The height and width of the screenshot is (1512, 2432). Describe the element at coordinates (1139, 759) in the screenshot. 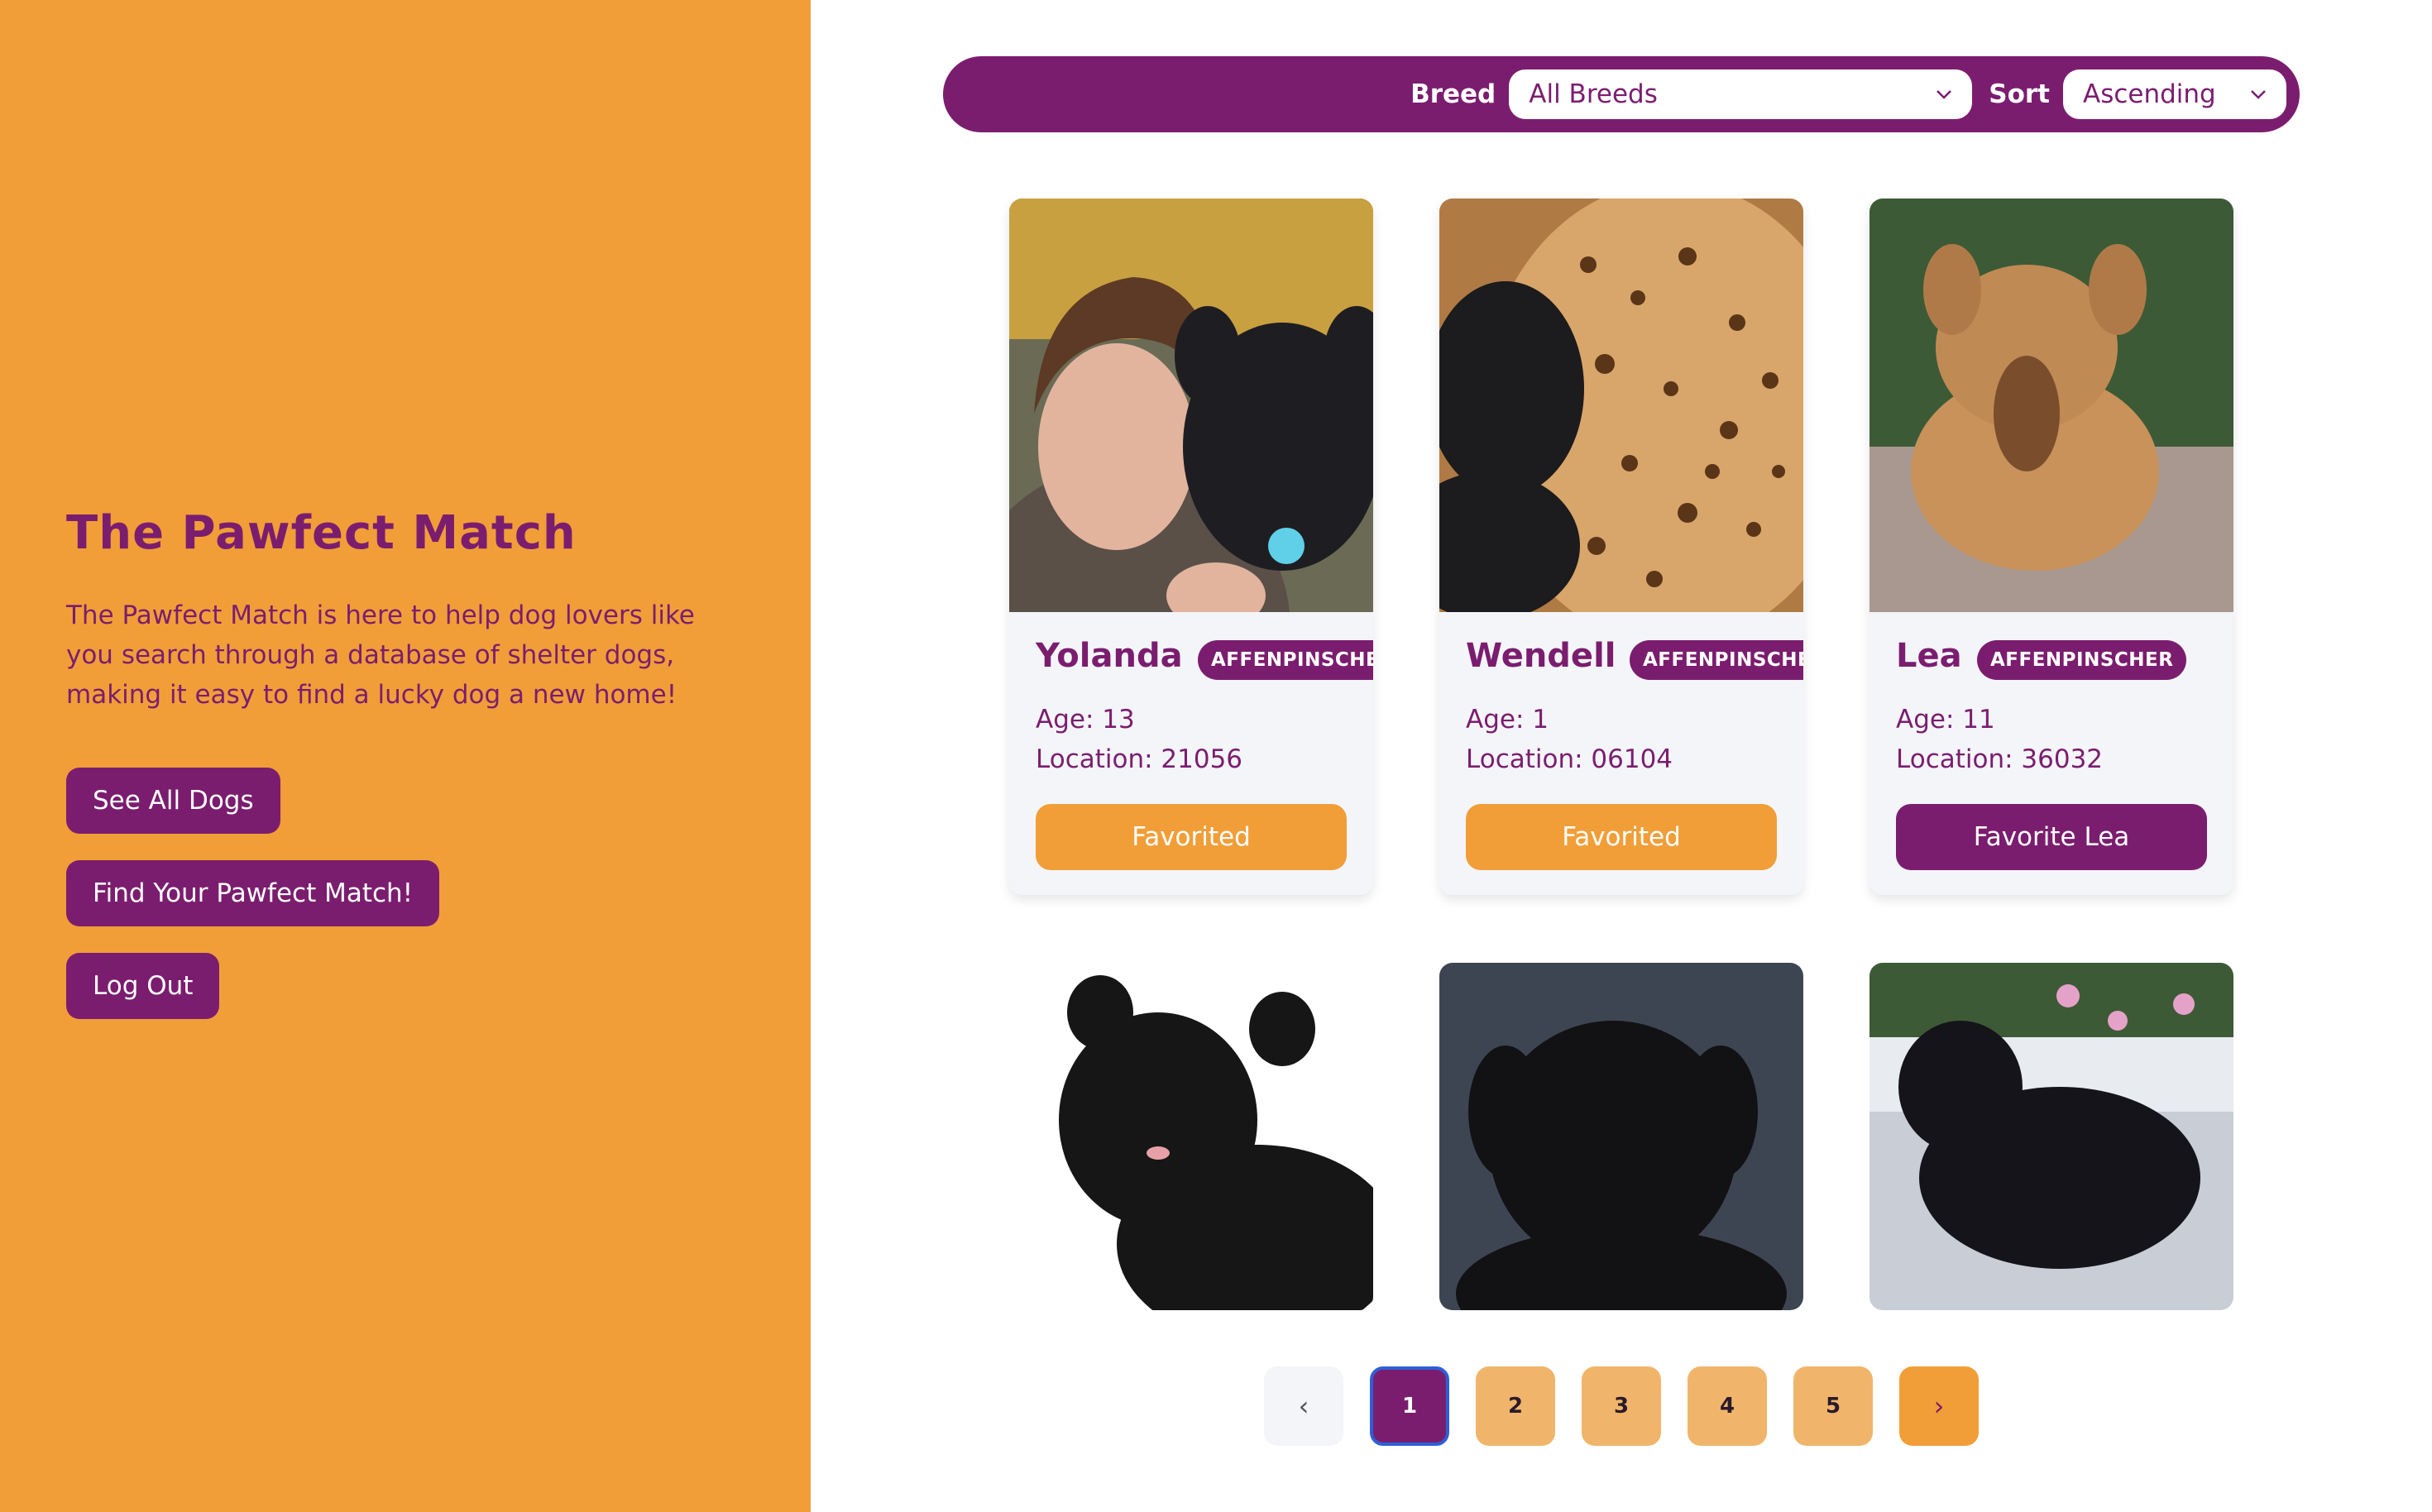

I see `dog-location: Location: 21056` at that location.